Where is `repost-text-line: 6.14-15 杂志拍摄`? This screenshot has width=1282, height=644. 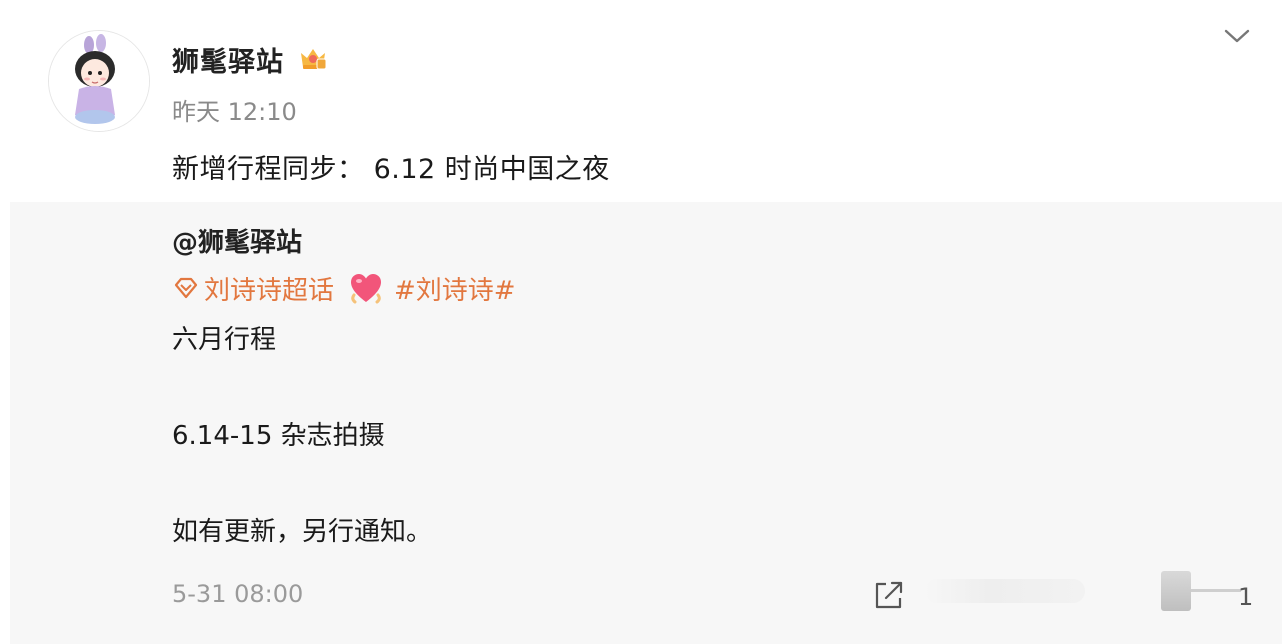
repost-text-line: 6.14-15 杂志拍摄 is located at coordinates (278, 436).